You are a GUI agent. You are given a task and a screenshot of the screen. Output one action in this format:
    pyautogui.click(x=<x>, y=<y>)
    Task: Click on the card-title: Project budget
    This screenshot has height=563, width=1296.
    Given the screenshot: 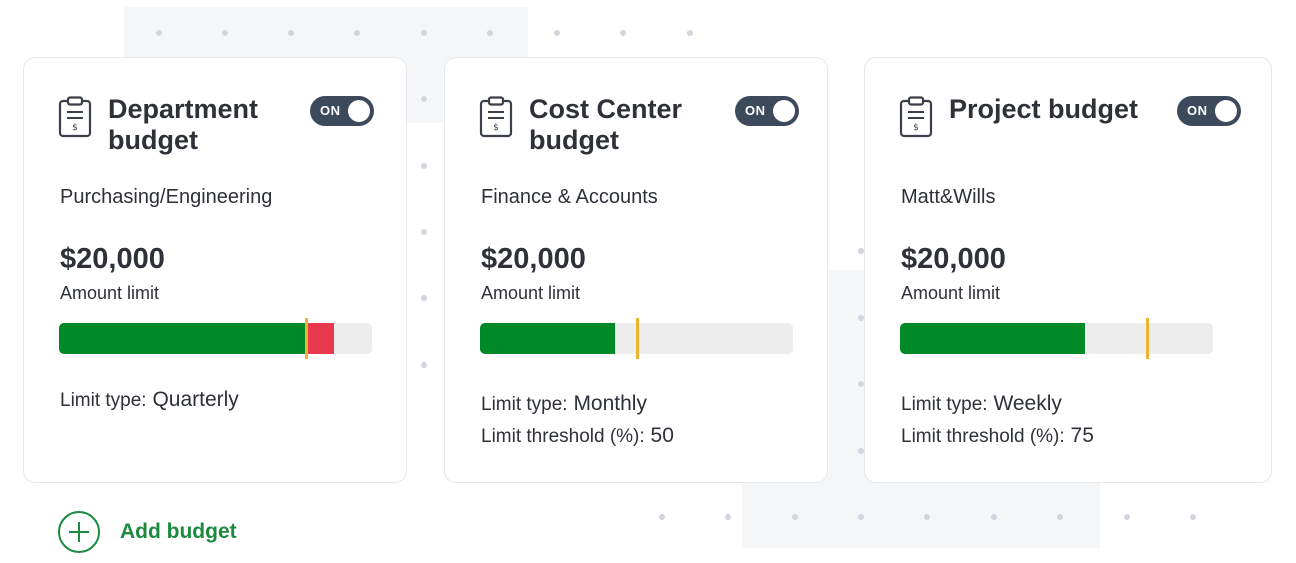 What is the action you would take?
    pyautogui.click(x=1044, y=109)
    